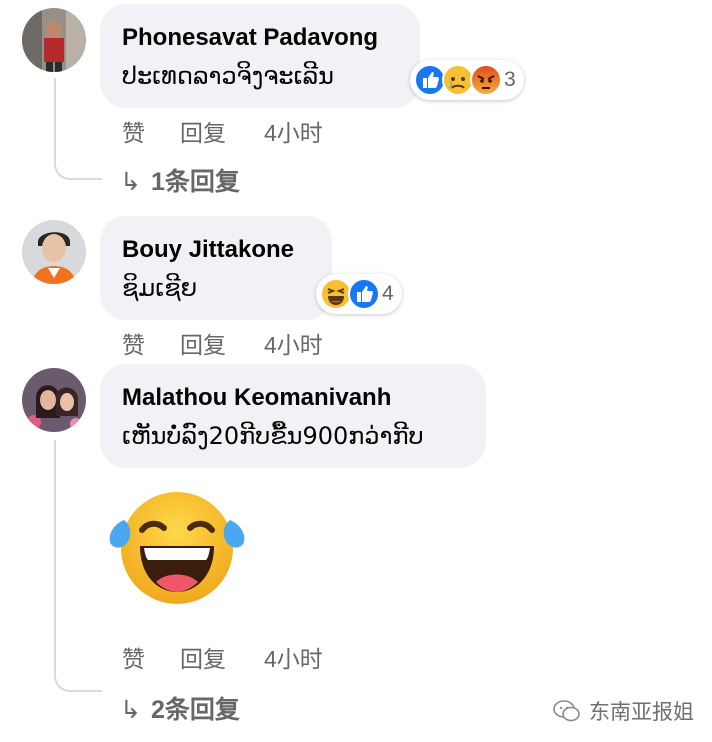 This screenshot has height=742, width=712. What do you see at coordinates (364, 294) in the screenshot?
I see `like-icon` at bounding box center [364, 294].